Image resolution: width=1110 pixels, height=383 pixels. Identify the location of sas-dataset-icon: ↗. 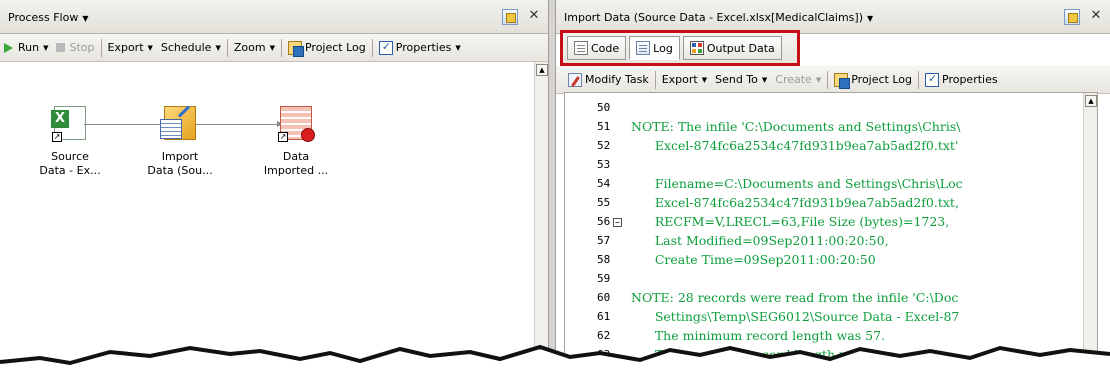
(296, 124).